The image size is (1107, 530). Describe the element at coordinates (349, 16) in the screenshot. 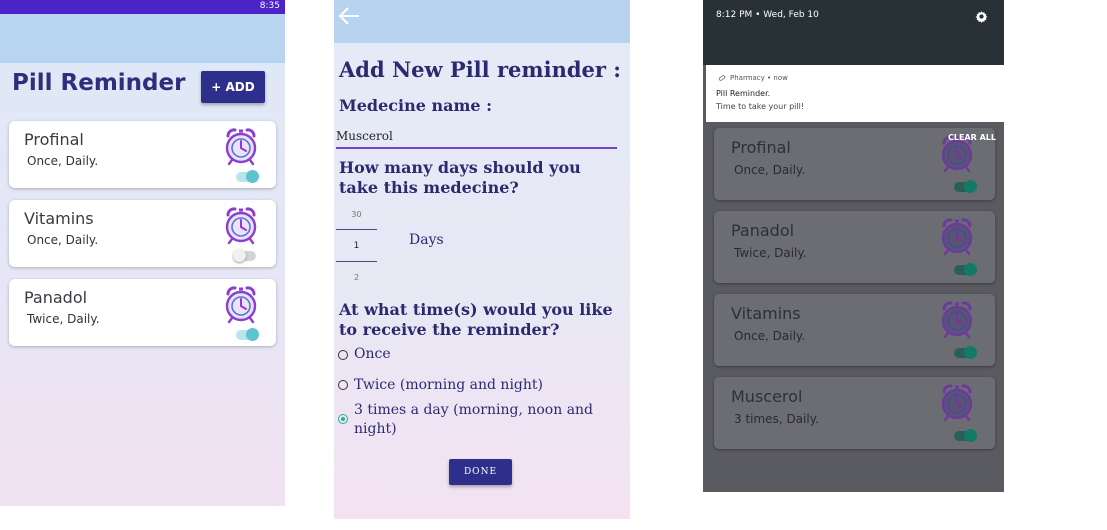

I see `back-arrow-icon` at that location.